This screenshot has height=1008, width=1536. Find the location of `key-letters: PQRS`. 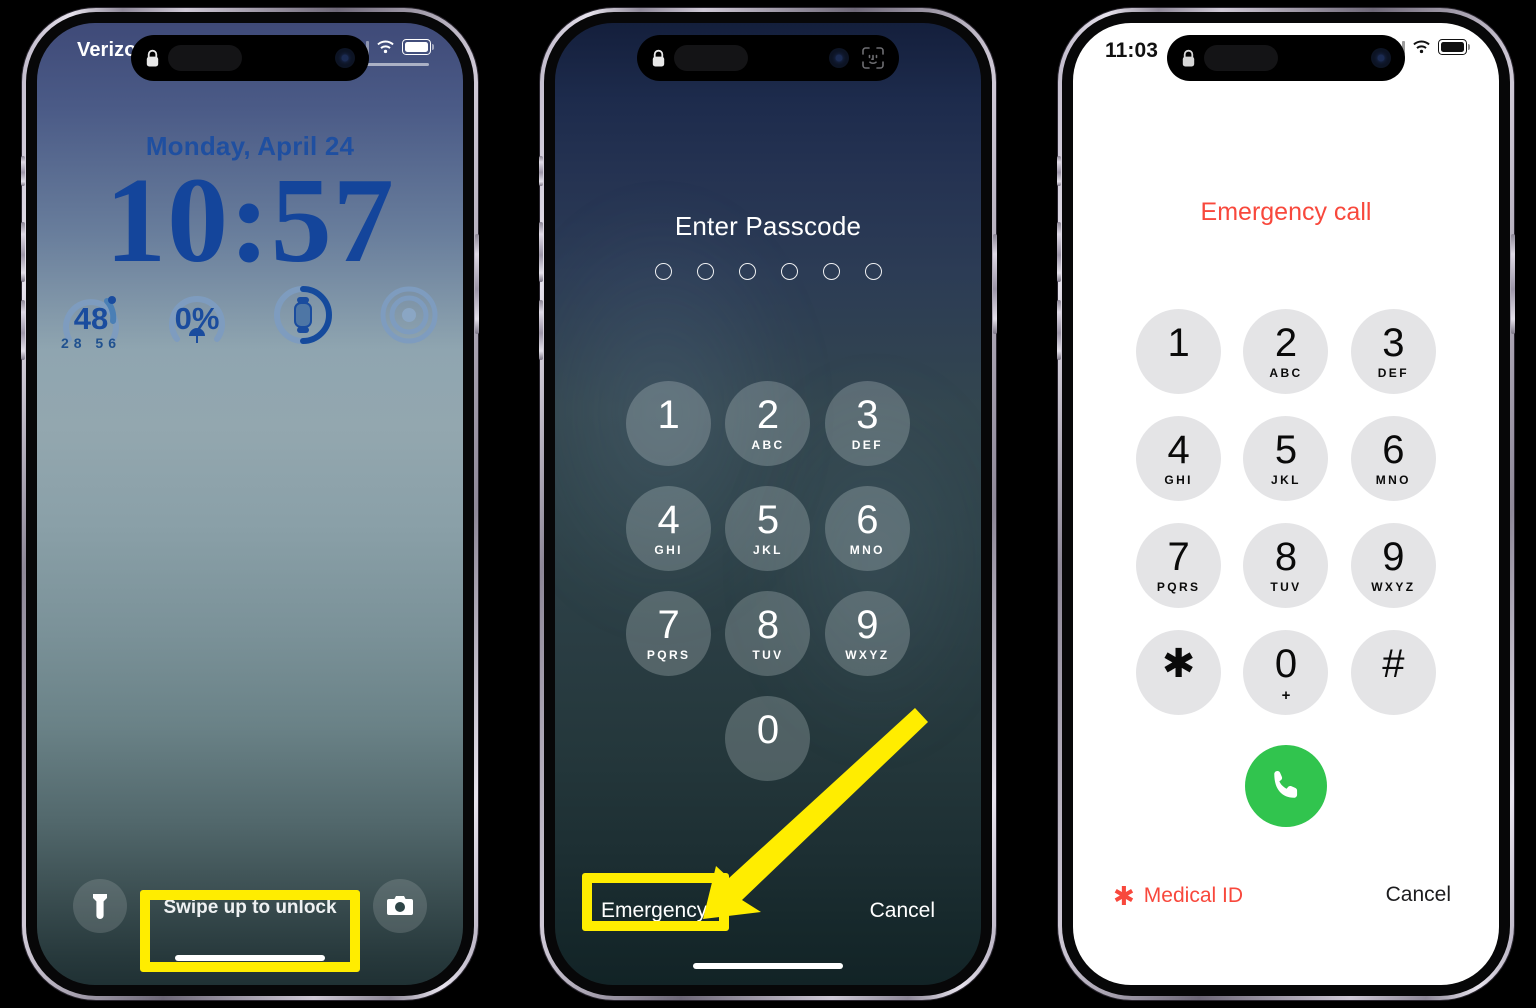

key-letters: PQRS is located at coordinates (668, 655).